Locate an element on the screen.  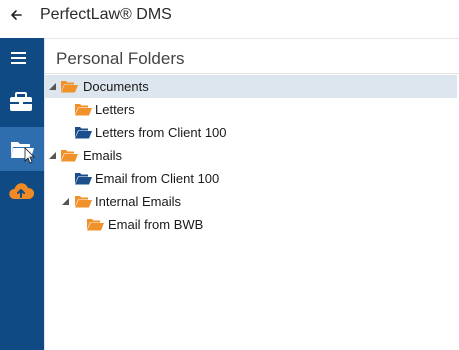
panel-title: Personal Folders is located at coordinates (120, 58).